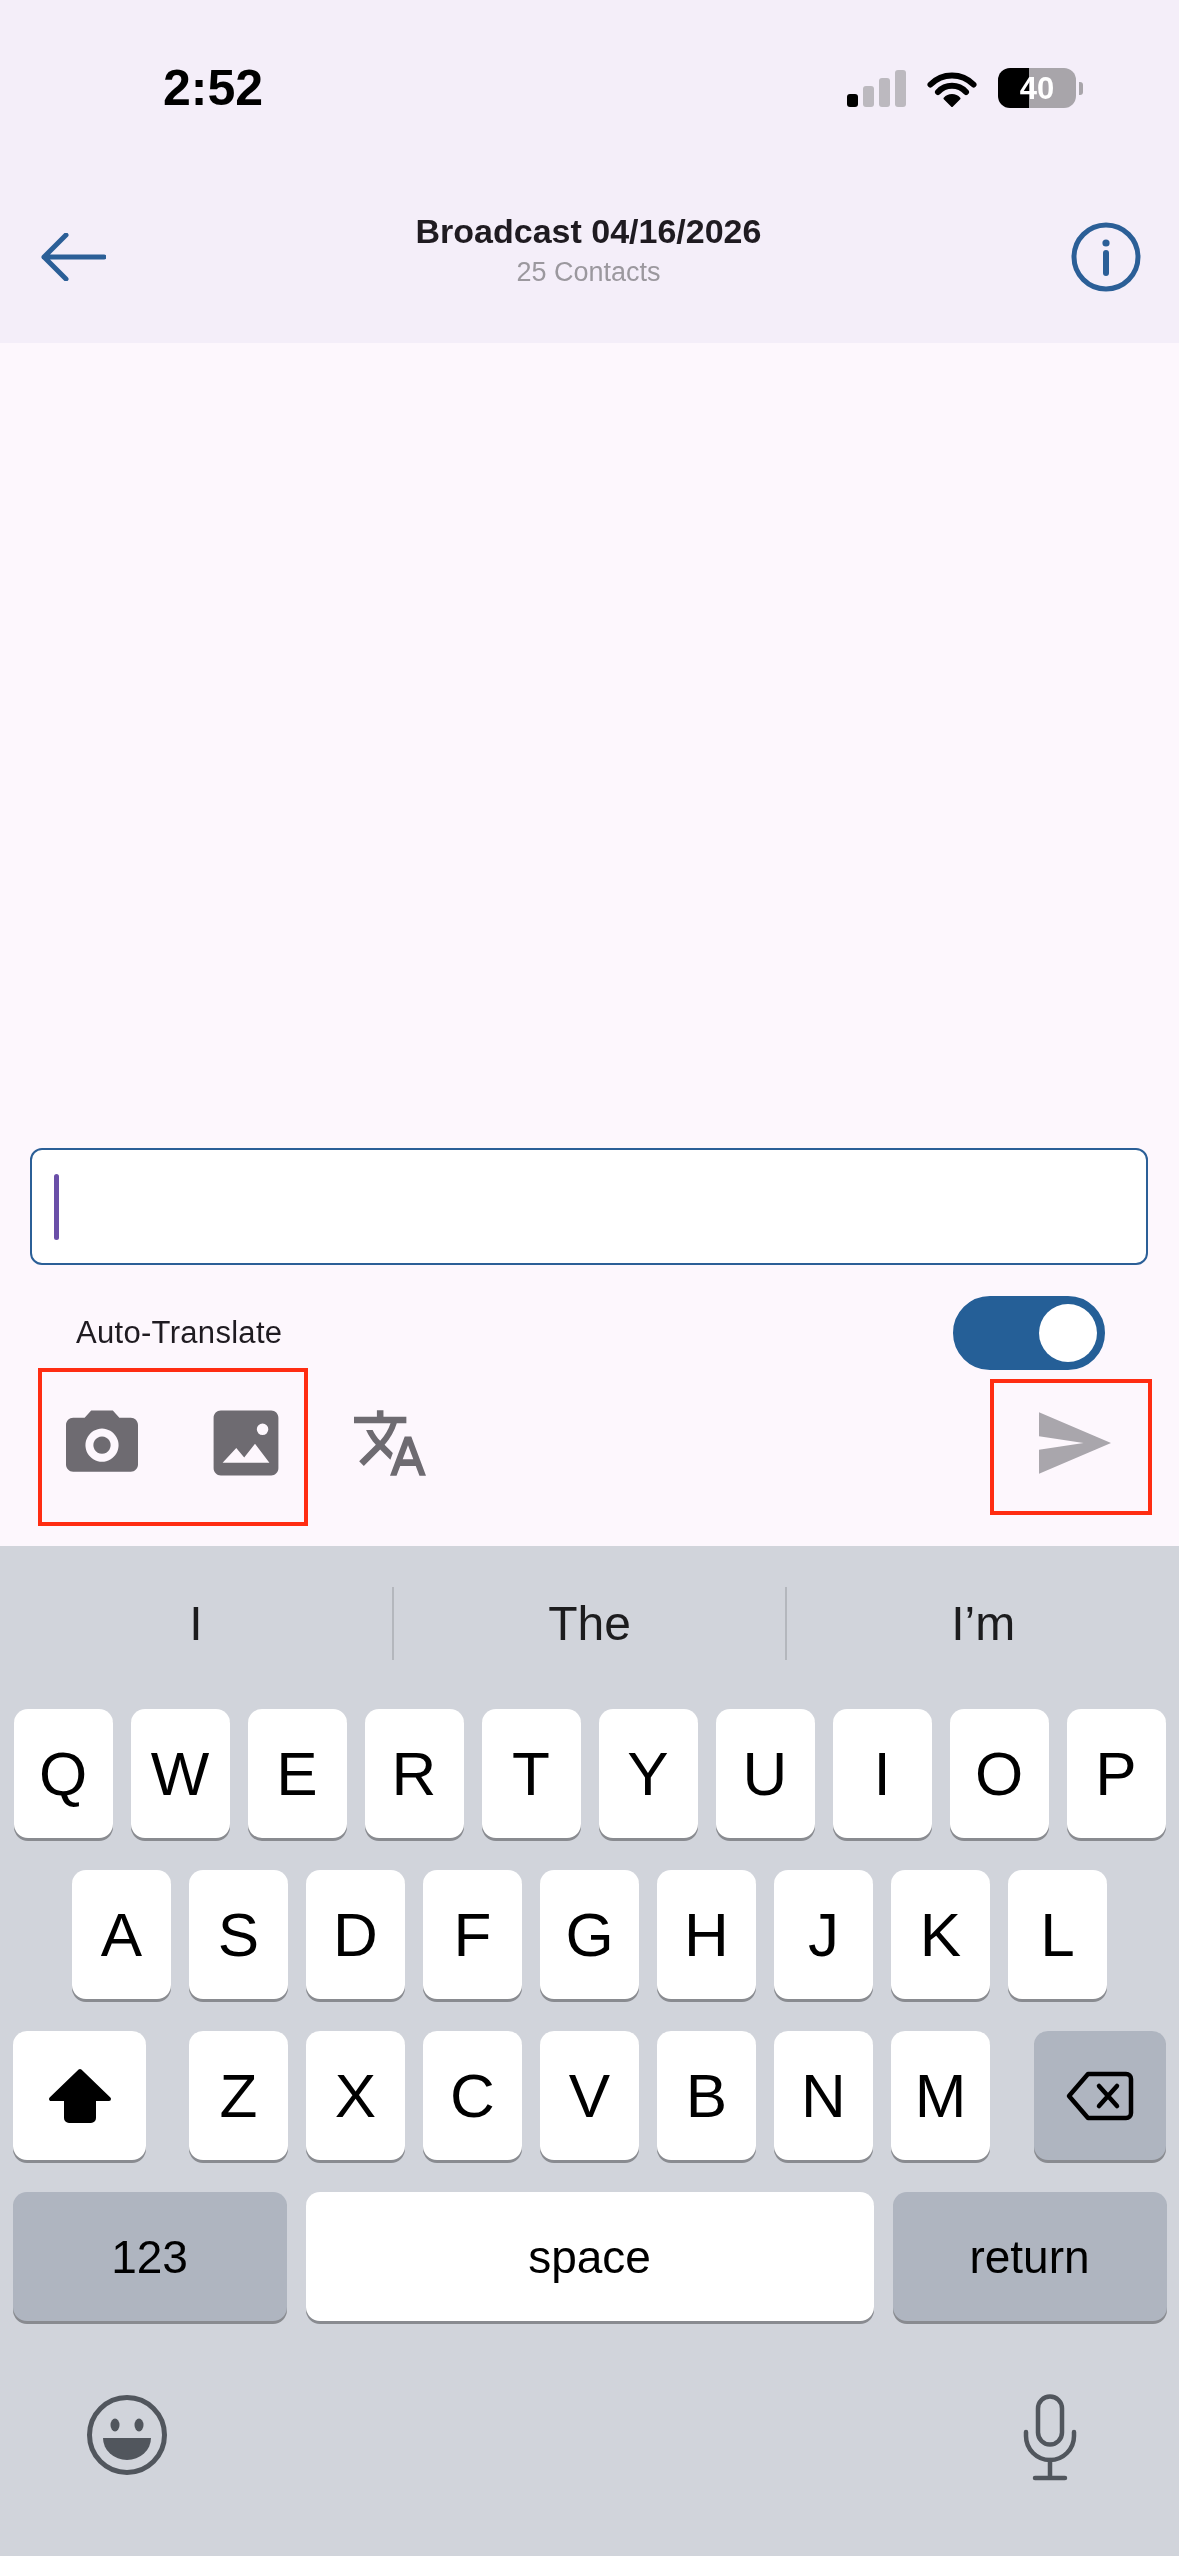  Describe the element at coordinates (706, 2095) in the screenshot. I see `keyboard-key: B` at that location.